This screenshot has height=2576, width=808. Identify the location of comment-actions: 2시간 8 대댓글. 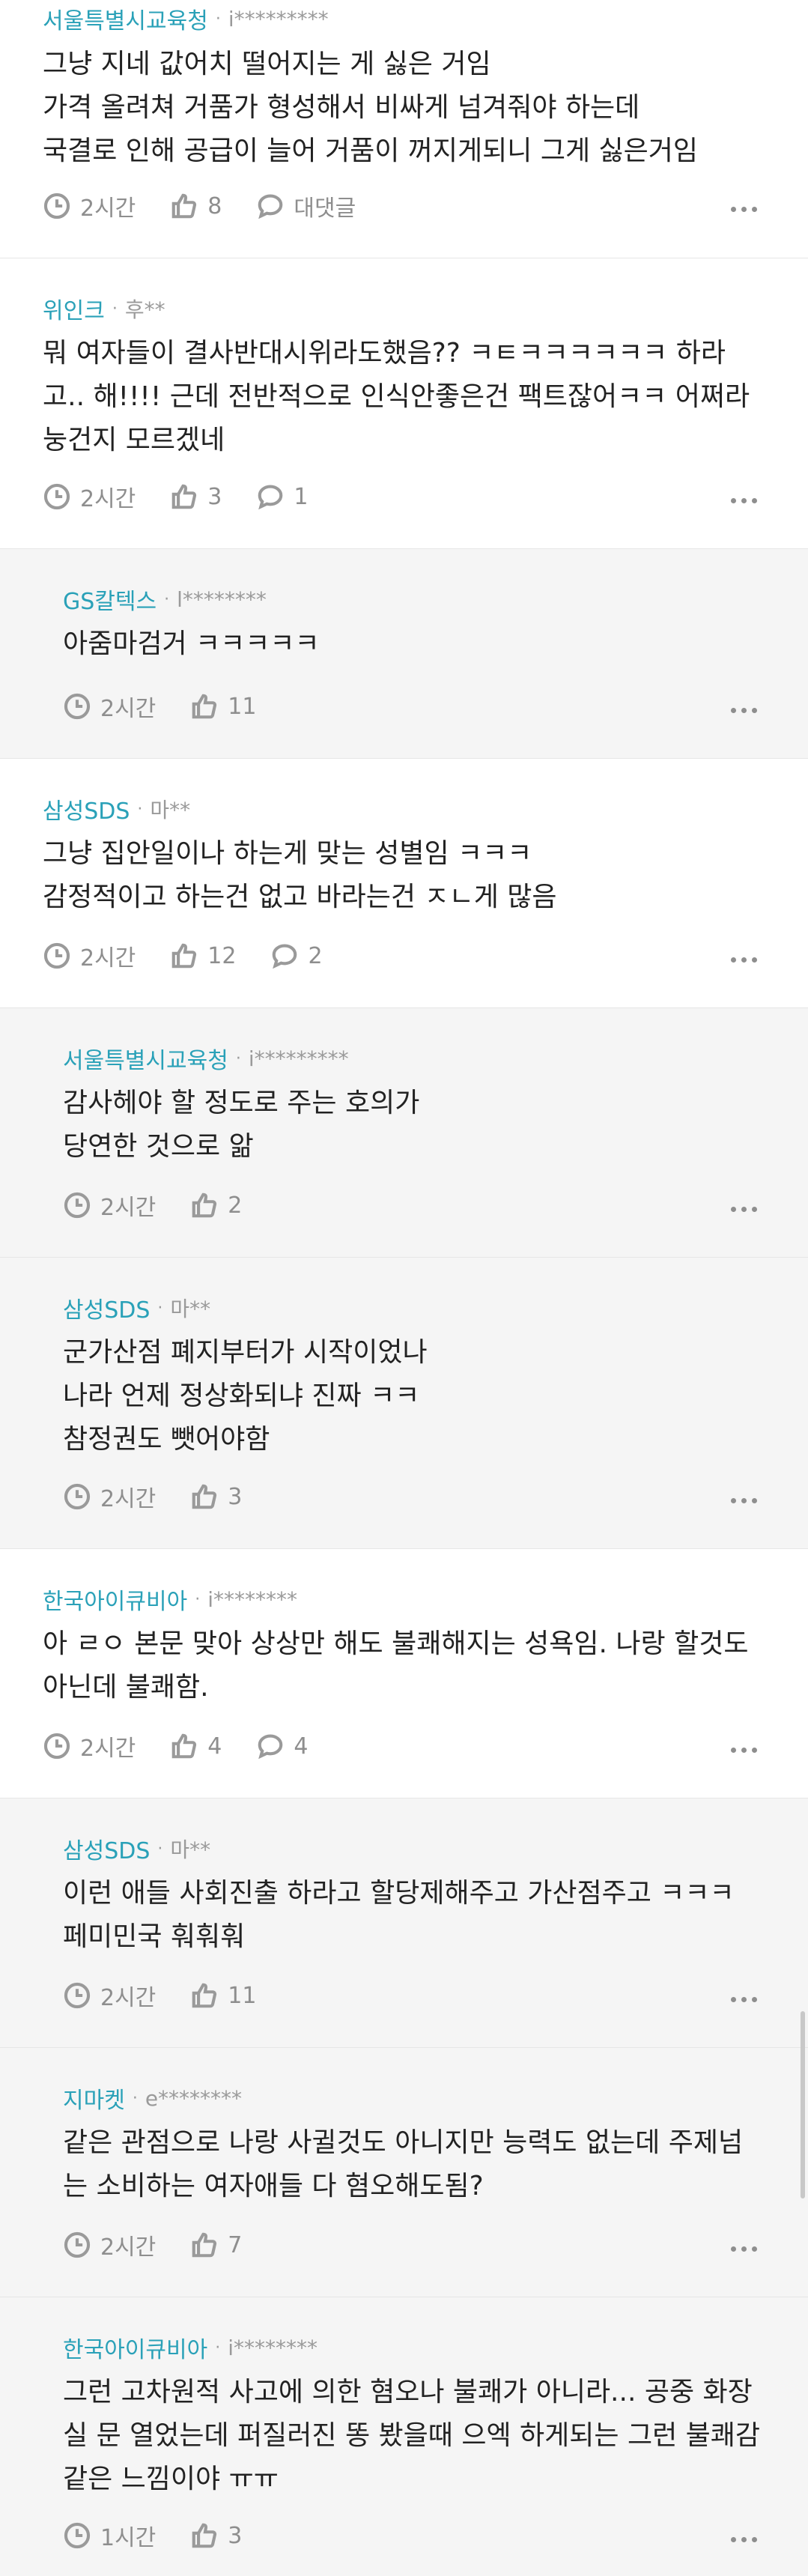
(216, 206).